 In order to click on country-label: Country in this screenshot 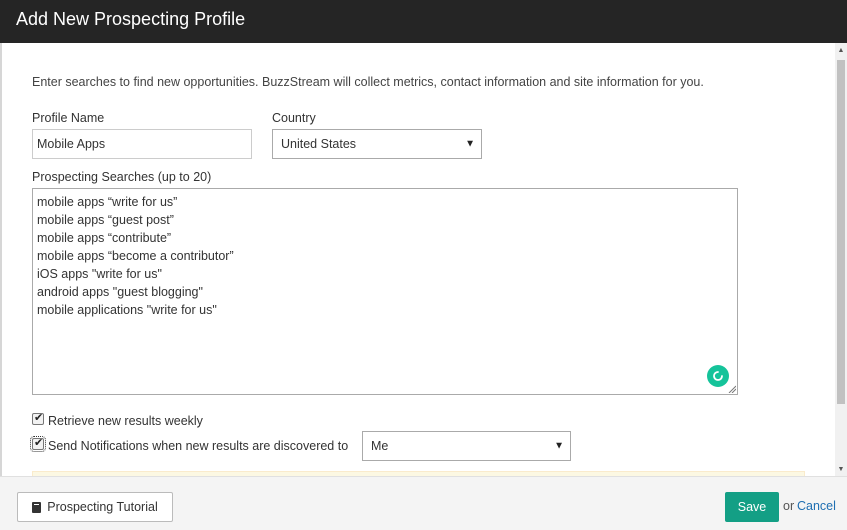, I will do `click(294, 118)`.